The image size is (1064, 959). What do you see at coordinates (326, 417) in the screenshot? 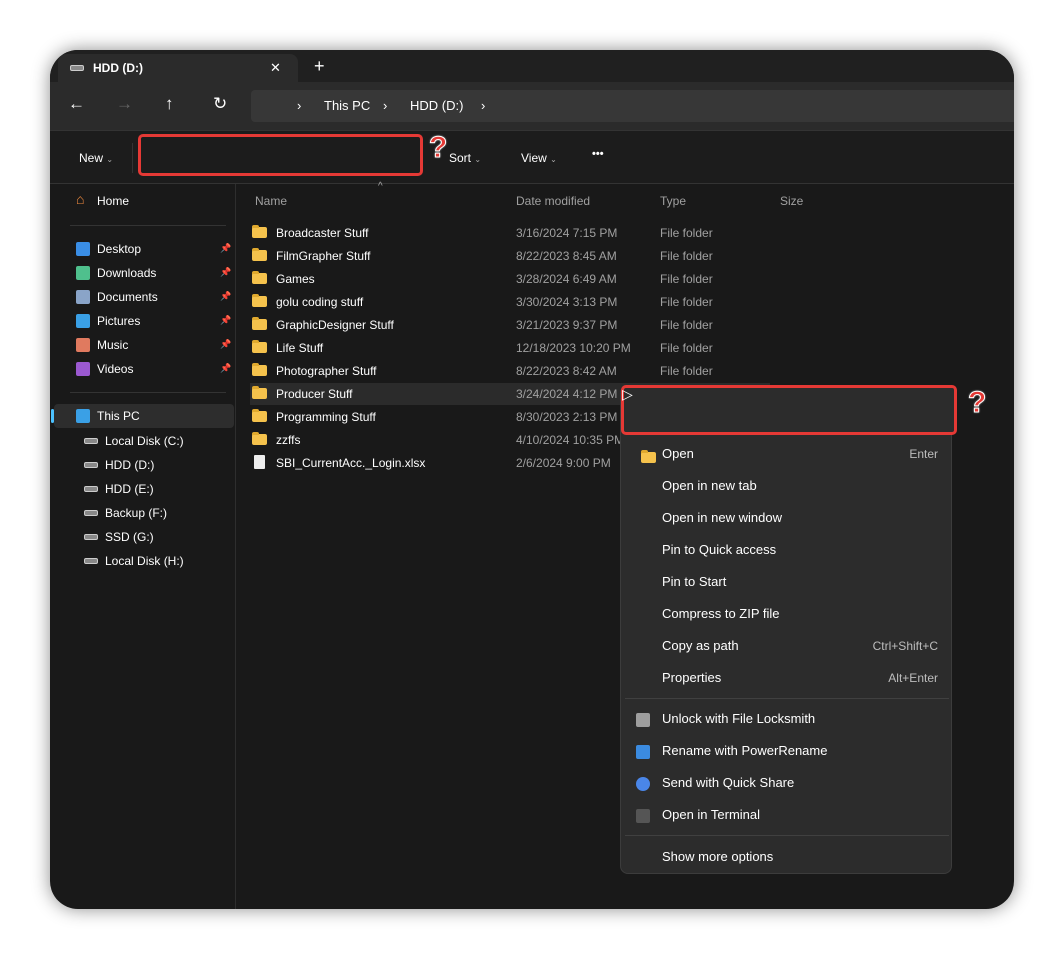
I see `file-name: Programming Stuff` at bounding box center [326, 417].